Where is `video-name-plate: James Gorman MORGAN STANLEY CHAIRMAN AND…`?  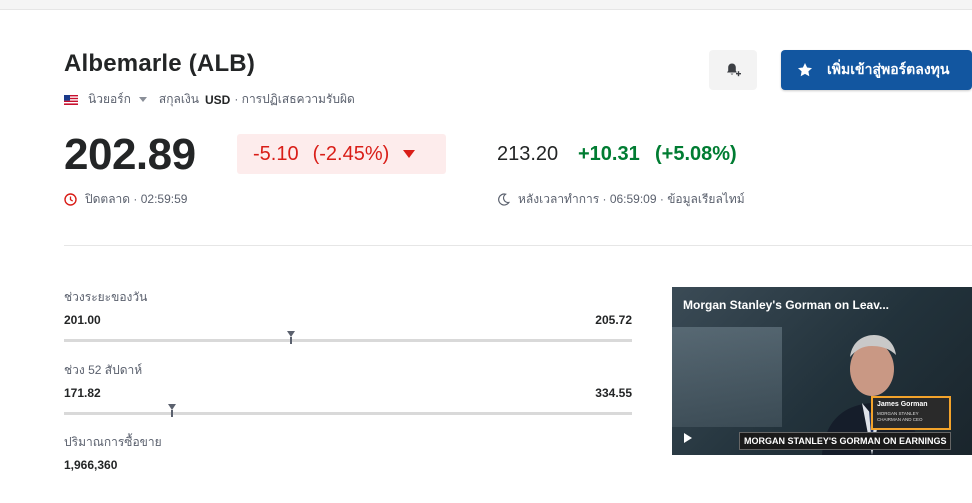
video-name-plate: James Gorman MORGAN STANLEY CHAIRMAN AND… is located at coordinates (911, 413).